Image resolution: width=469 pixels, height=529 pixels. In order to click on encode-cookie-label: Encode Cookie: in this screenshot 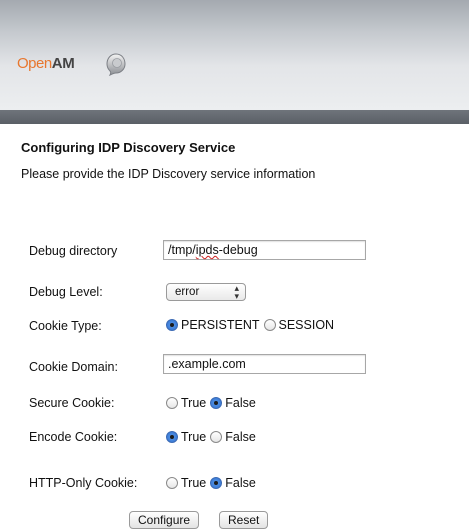, I will do `click(73, 437)`.